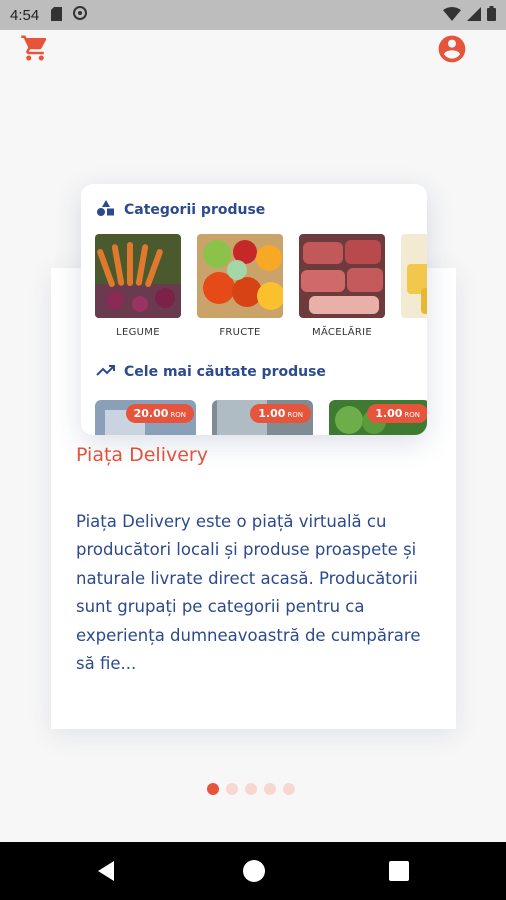 The image size is (506, 900). Describe the element at coordinates (240, 276) in the screenshot. I see `fruits-image` at that location.